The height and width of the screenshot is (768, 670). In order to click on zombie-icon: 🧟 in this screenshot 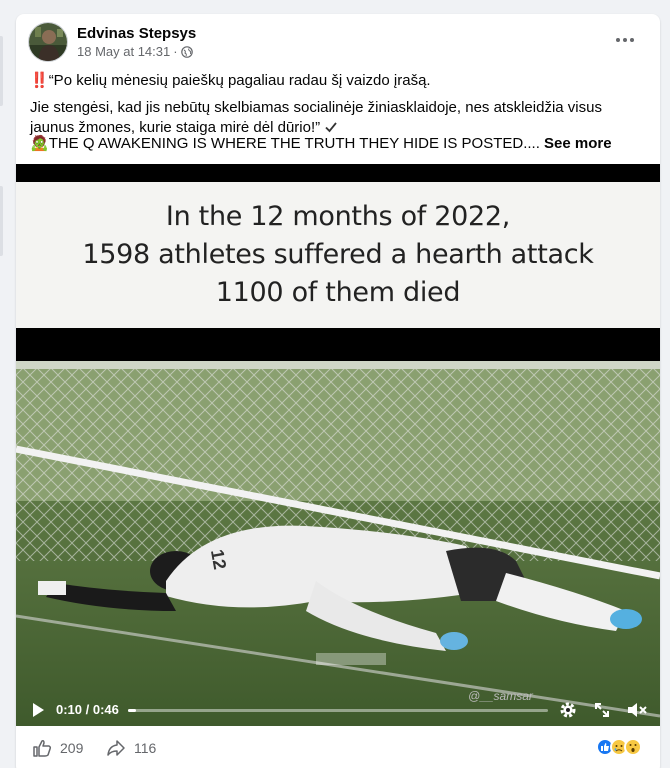, I will do `click(39, 143)`.